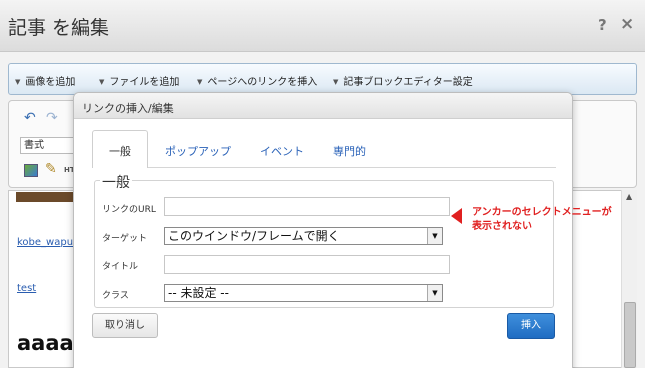 The height and width of the screenshot is (368, 645). Describe the element at coordinates (542, 219) in the screenshot. I see `annotation-text: アンカーのセレクトメニューが 表示されない` at that location.